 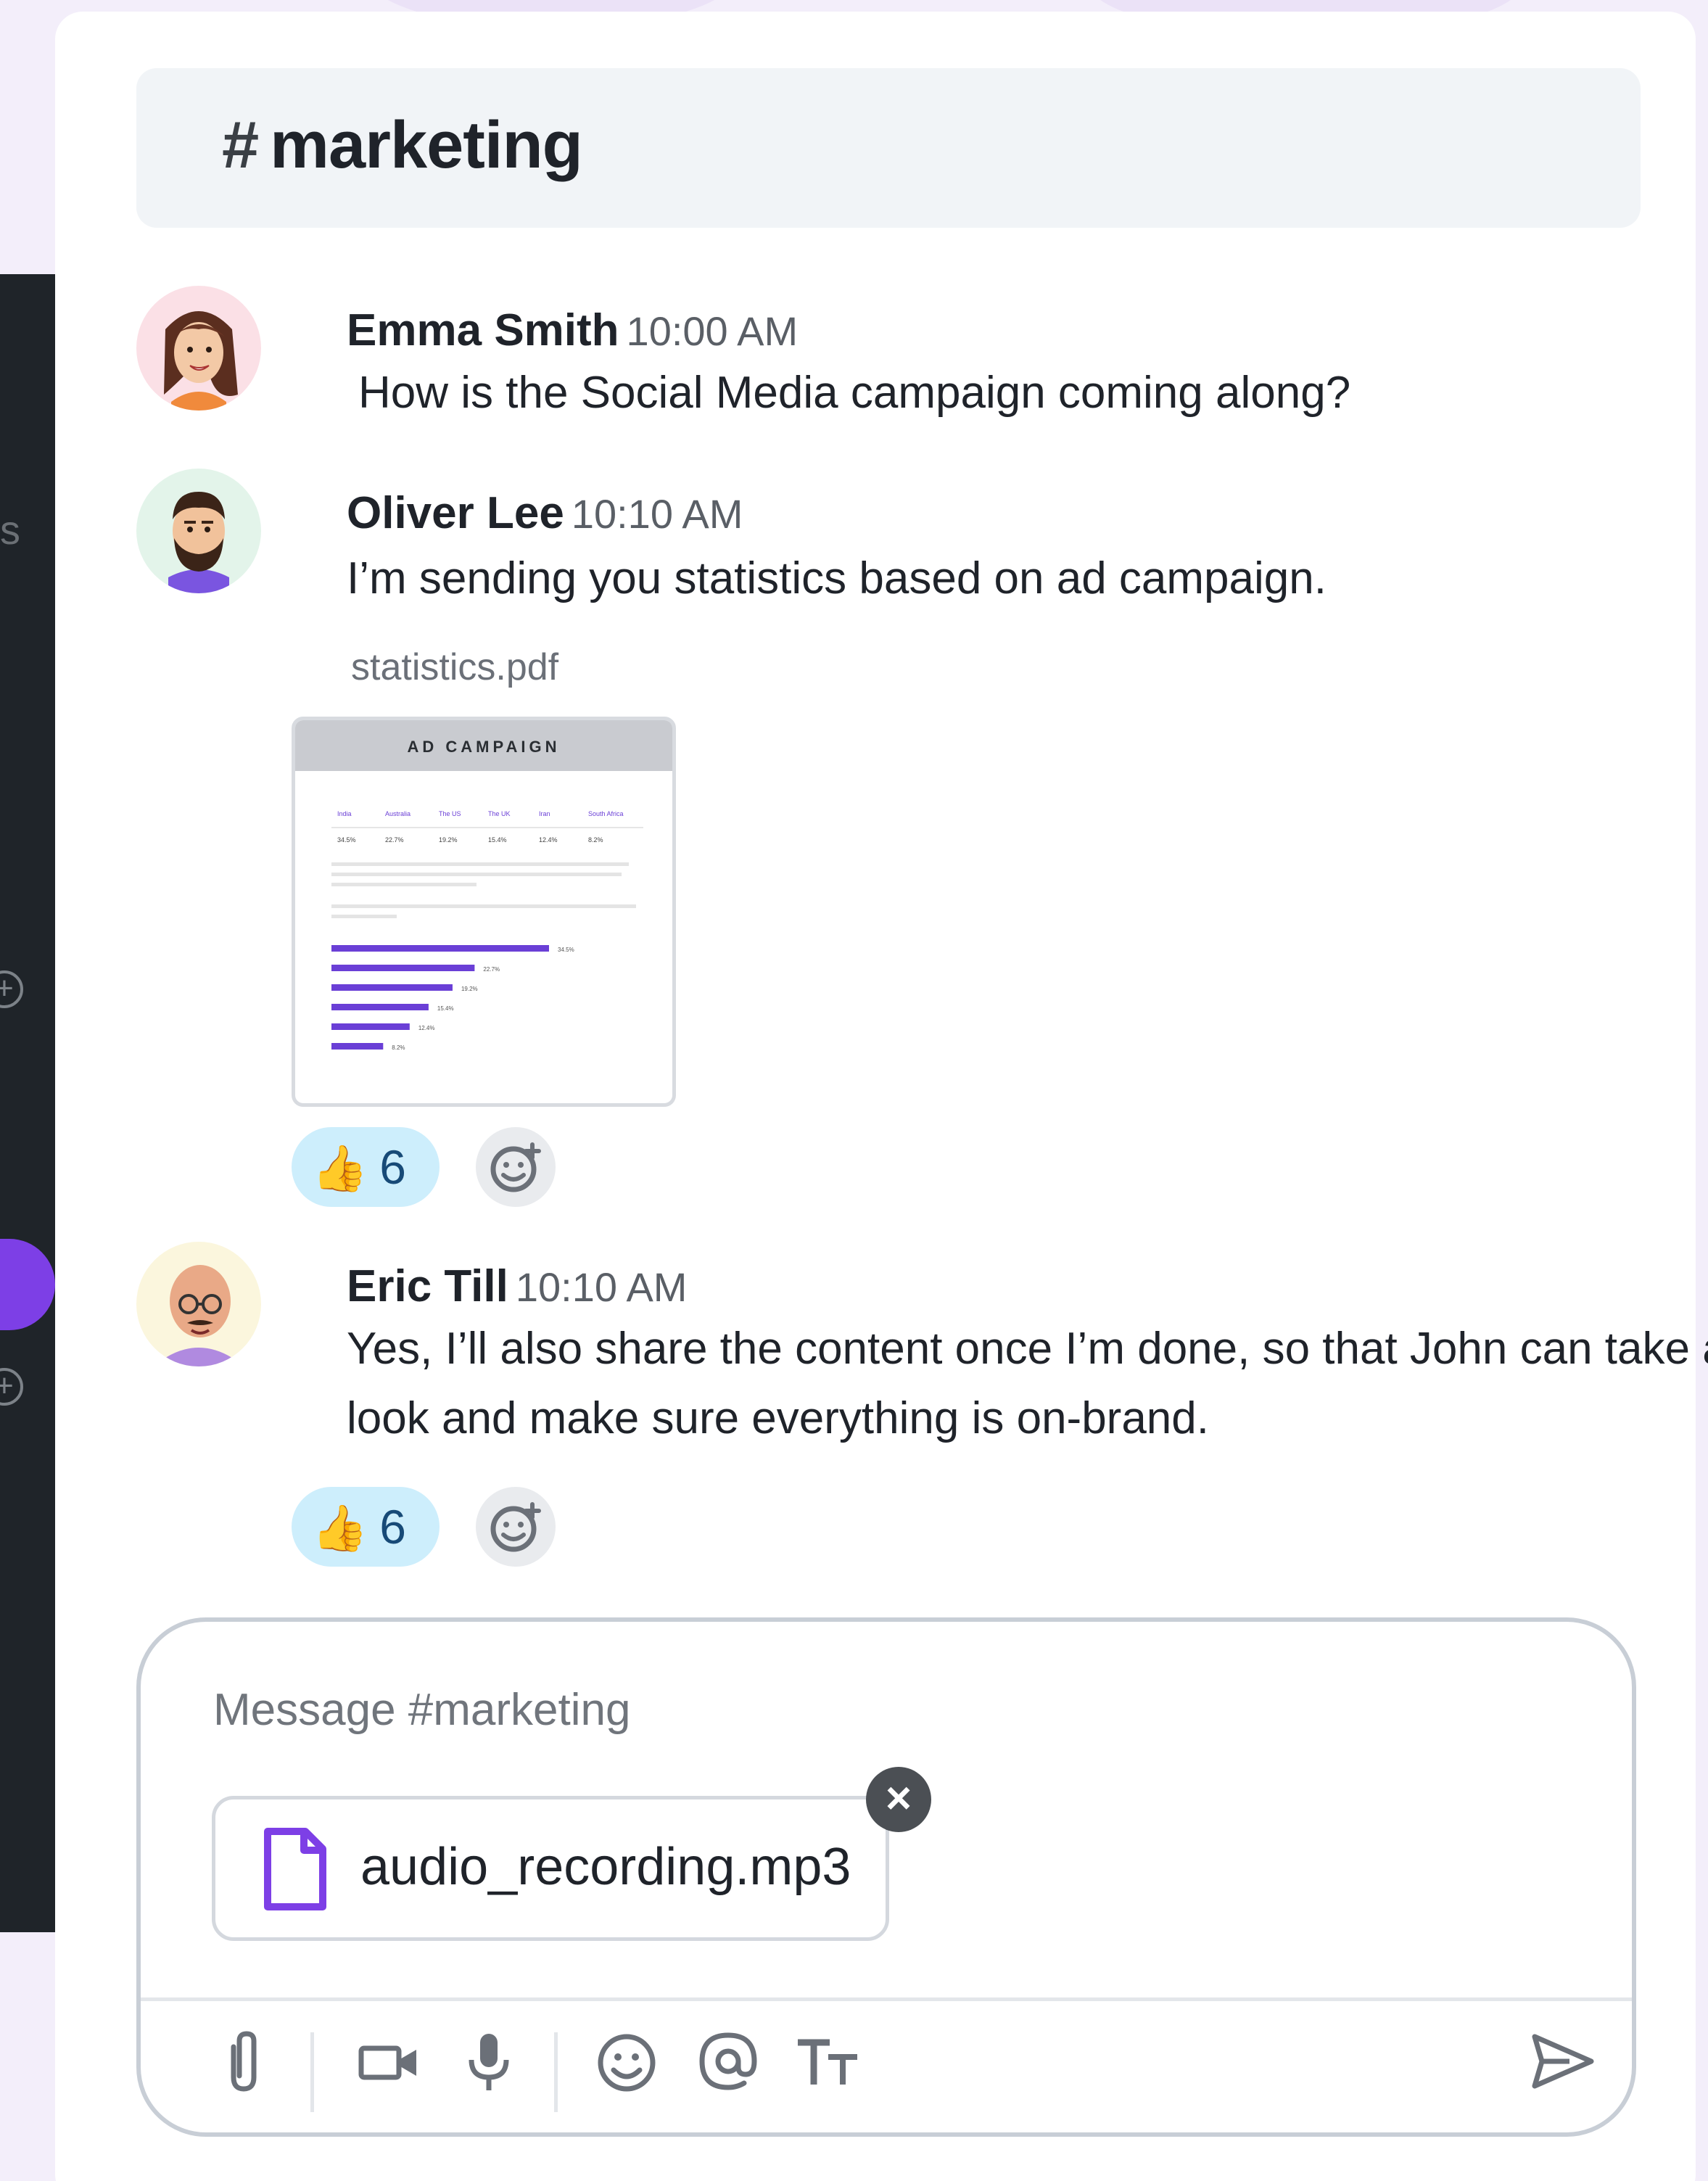 I want to click on author-name: Emma Smith, so click(x=483, y=330).